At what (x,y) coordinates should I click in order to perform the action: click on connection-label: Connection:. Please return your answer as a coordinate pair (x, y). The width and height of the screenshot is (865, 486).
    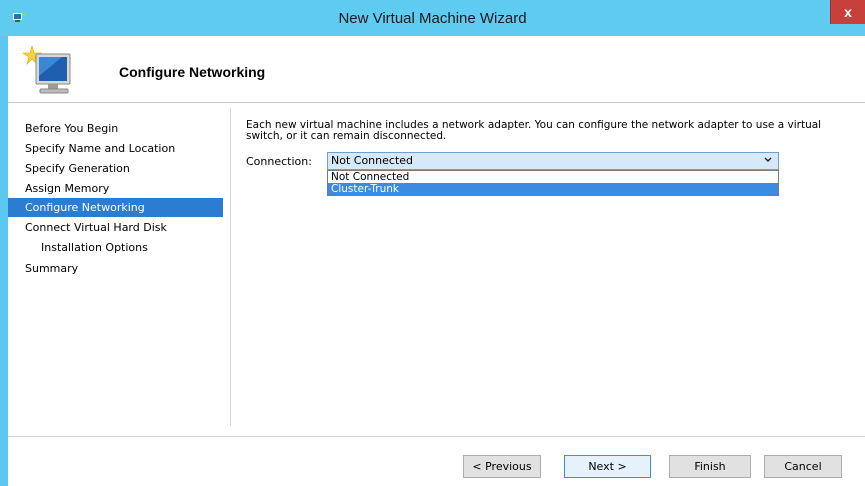
    Looking at the image, I should click on (279, 161).